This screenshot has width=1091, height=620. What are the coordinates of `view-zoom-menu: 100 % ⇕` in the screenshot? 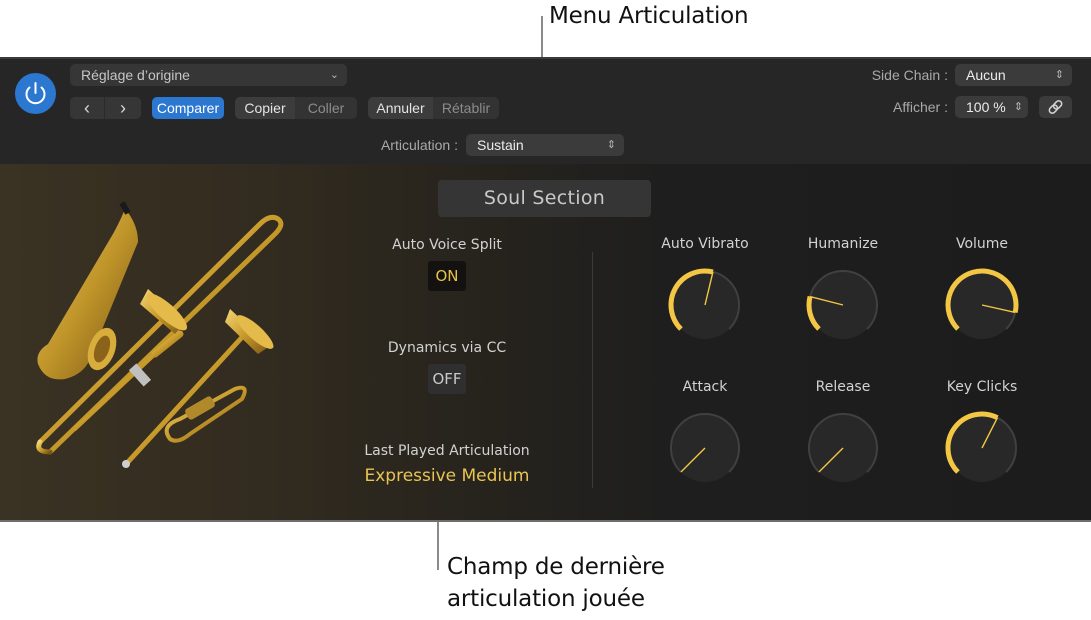 It's located at (991, 107).